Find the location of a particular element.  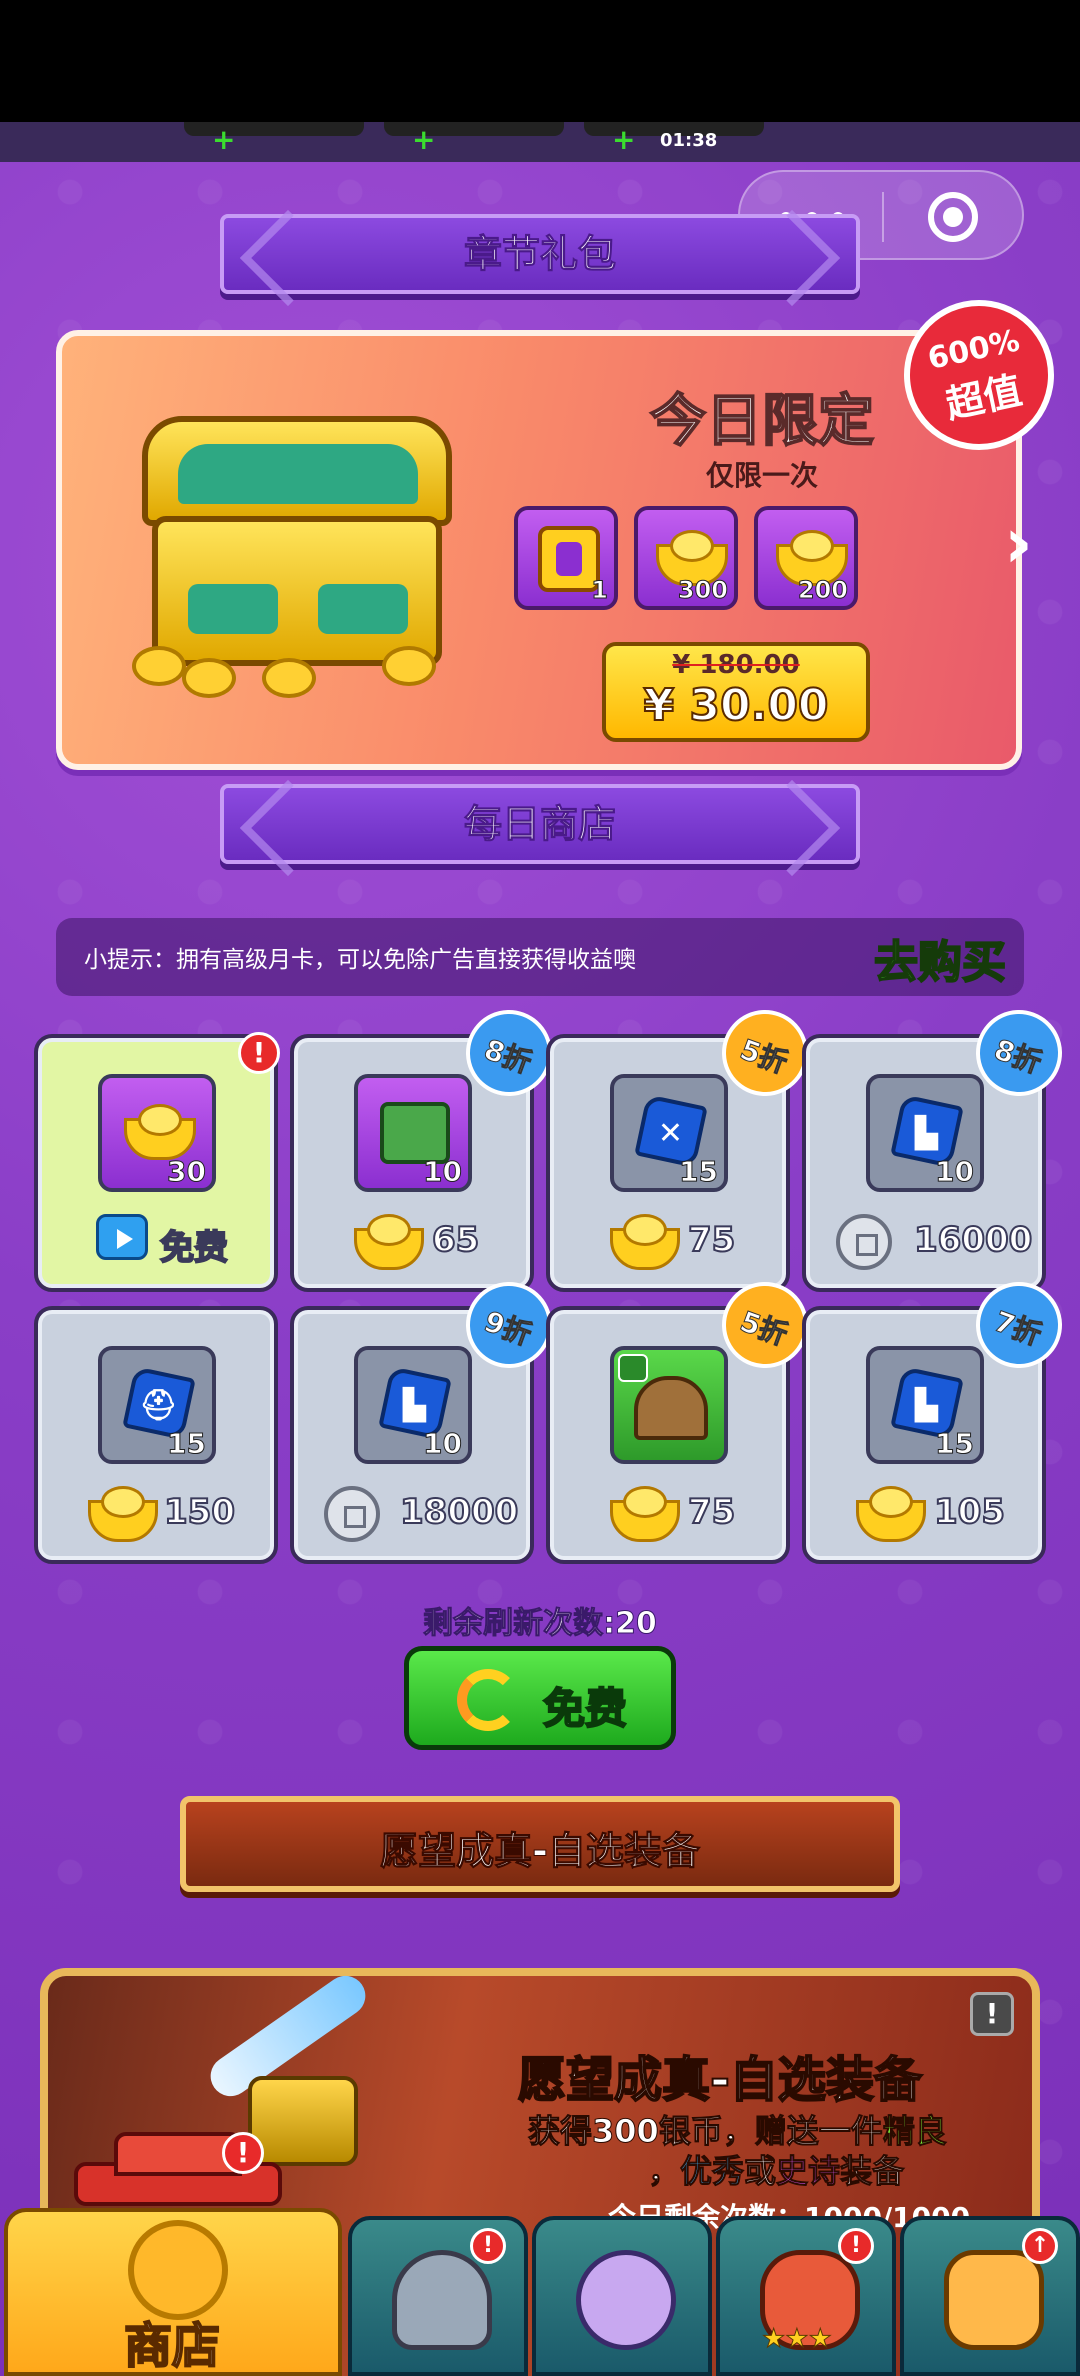

wish-desc-comma: ， is located at coordinates (664, 2171).